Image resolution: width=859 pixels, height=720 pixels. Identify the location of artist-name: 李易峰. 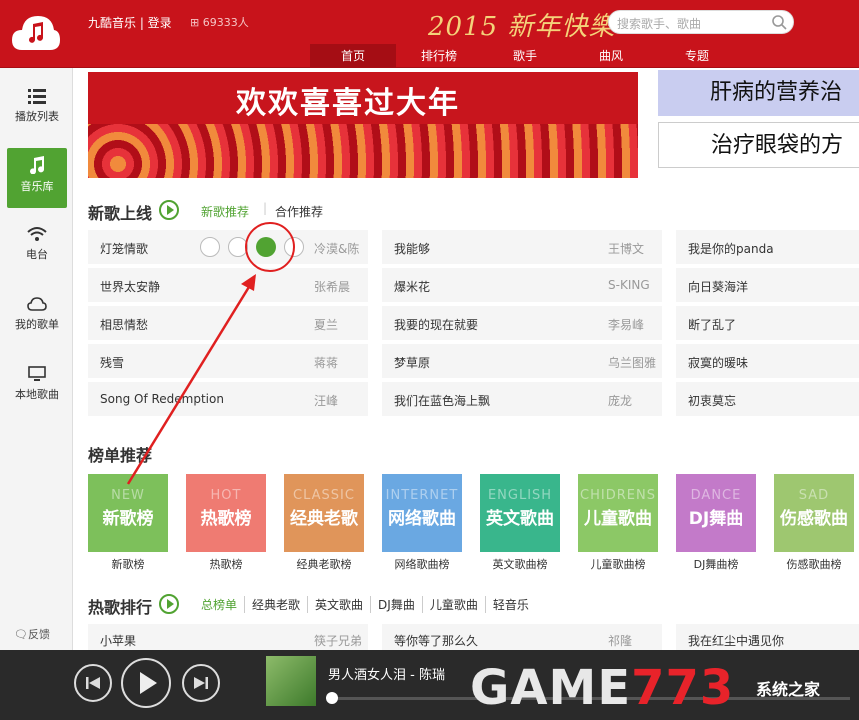
(634, 324).